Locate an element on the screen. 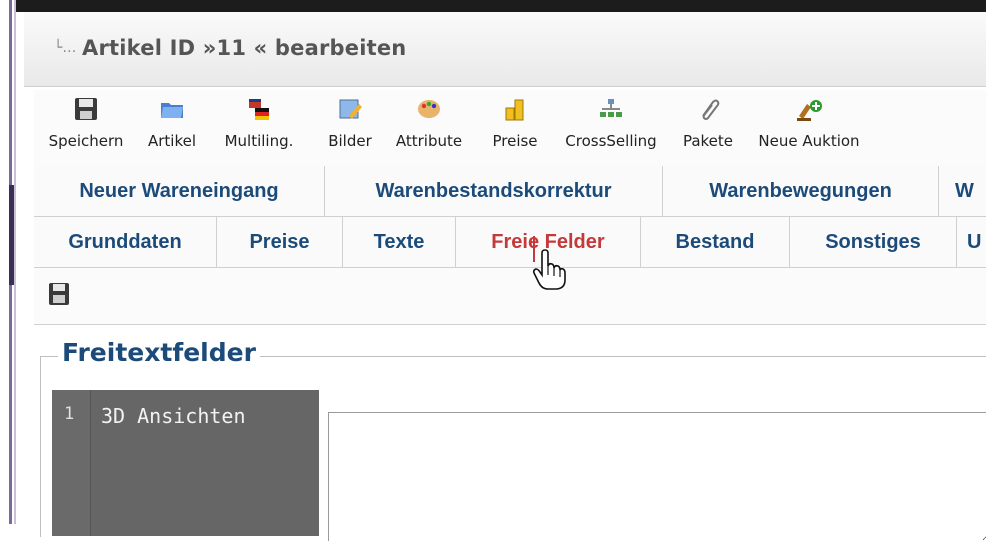 The width and height of the screenshot is (986, 541). toolbar-label: Artikel is located at coordinates (172, 141).